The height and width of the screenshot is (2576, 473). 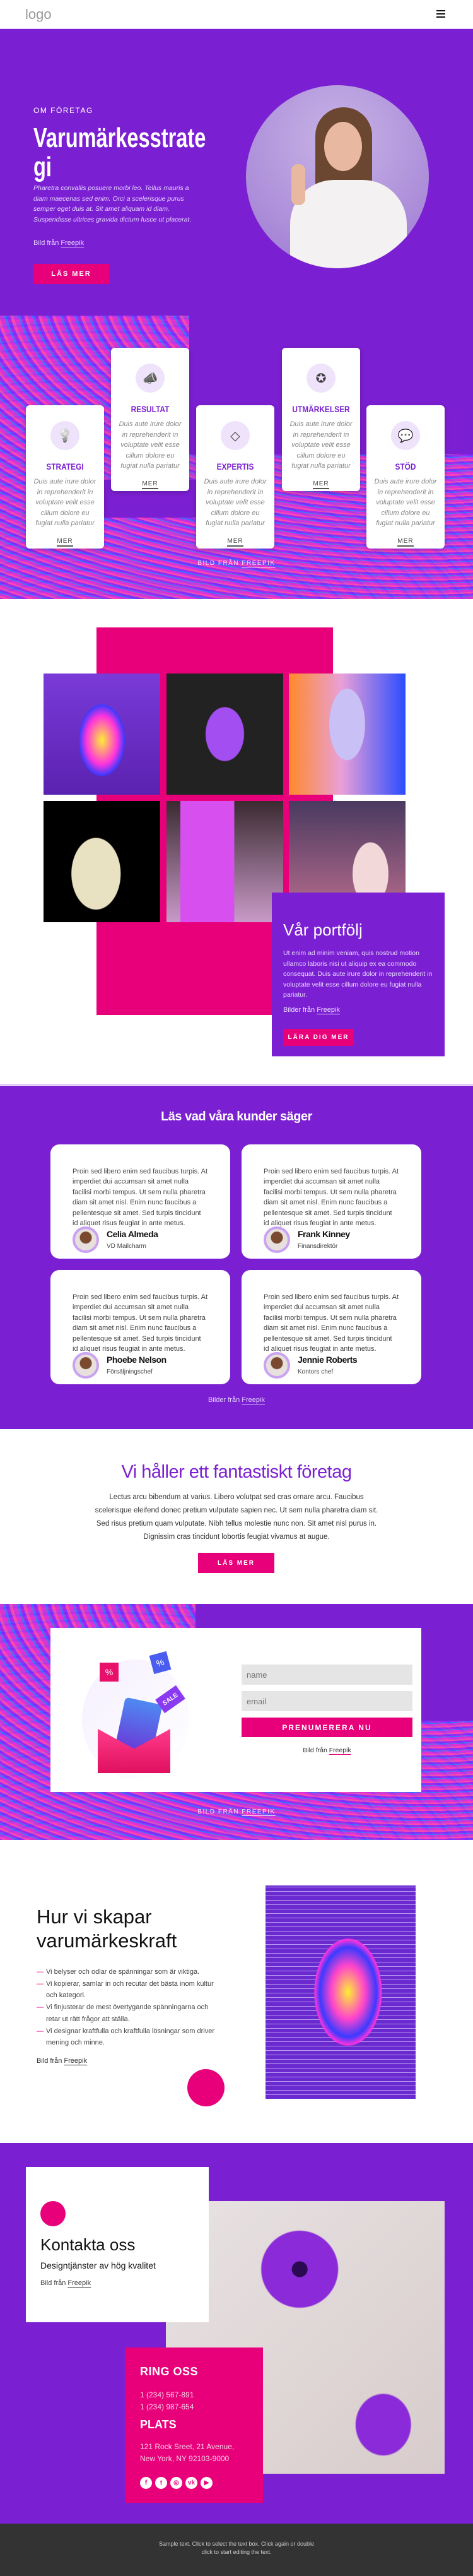 I want to click on portfolio-image-phone, so click(x=224, y=735).